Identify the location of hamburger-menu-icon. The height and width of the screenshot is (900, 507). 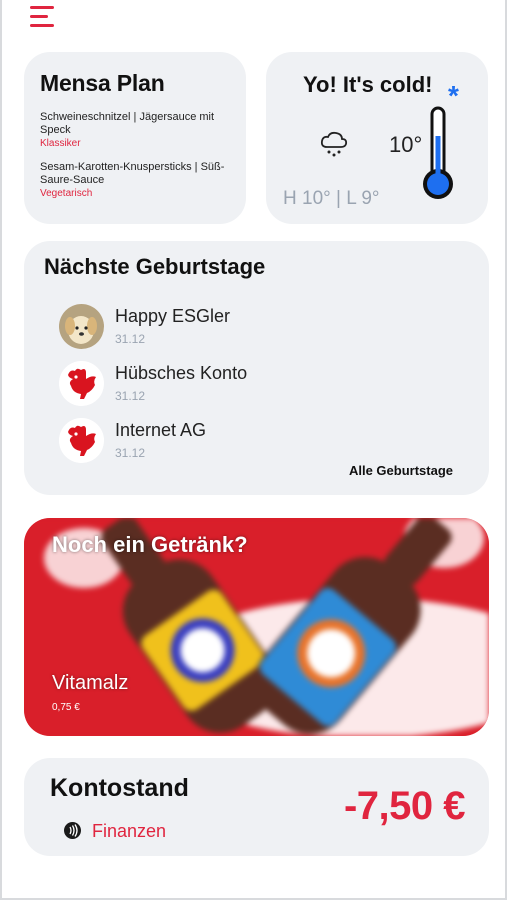
(45, 17).